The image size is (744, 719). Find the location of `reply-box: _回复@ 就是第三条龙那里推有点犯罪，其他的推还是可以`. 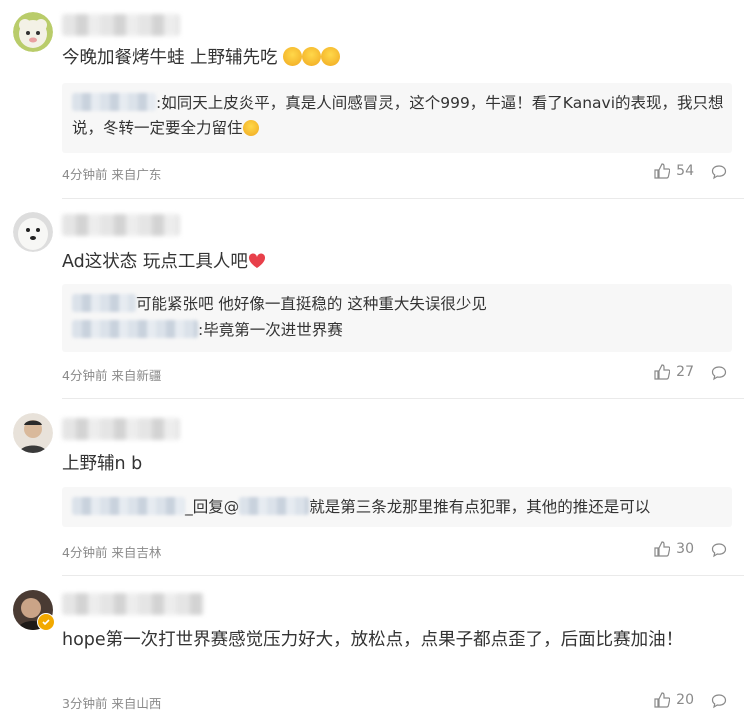

reply-box: _回复@ 就是第三条龙那里推有点犯罪，其他的推还是可以 is located at coordinates (397, 507).